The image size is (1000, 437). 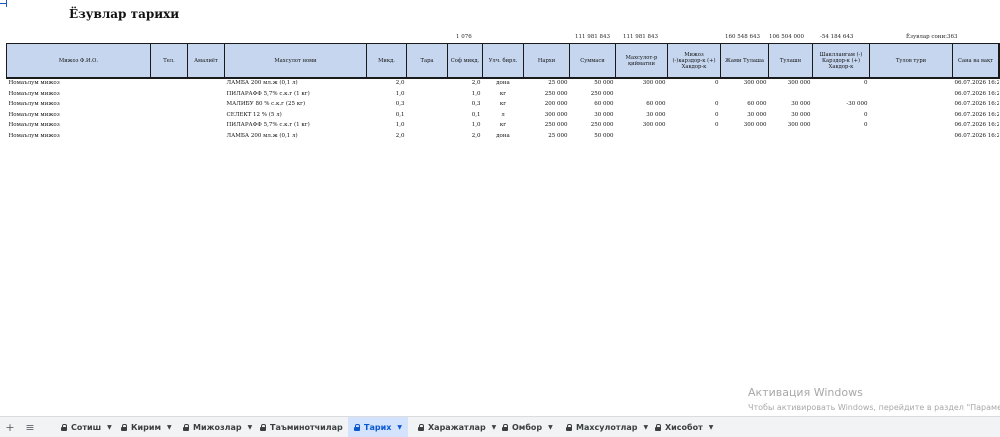 I want to click on column-header: Махсулот номи, so click(x=295, y=60).